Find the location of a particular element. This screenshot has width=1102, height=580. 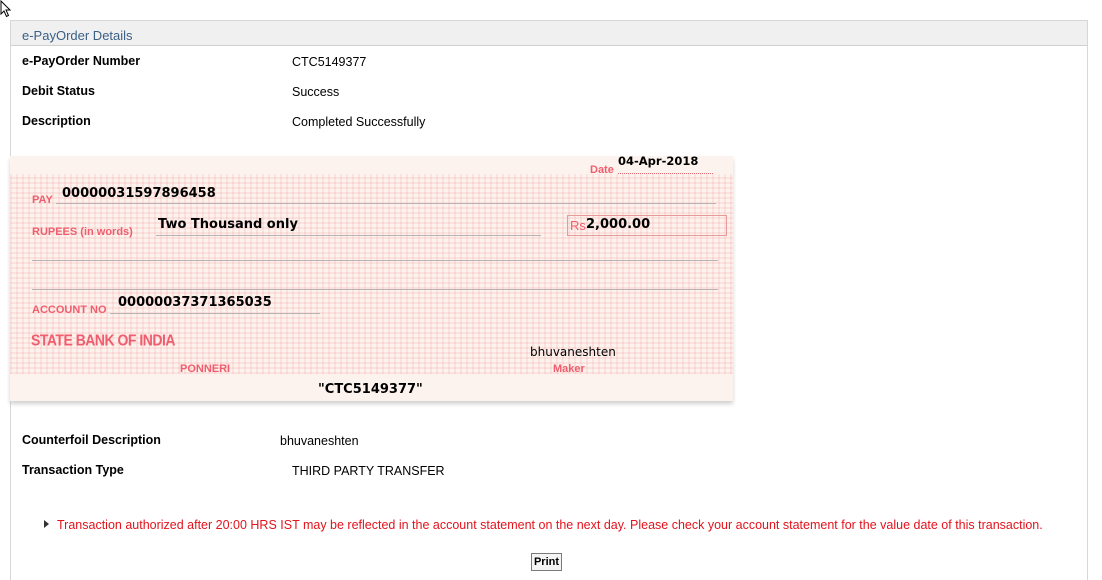

date-label: Date is located at coordinates (602, 170).